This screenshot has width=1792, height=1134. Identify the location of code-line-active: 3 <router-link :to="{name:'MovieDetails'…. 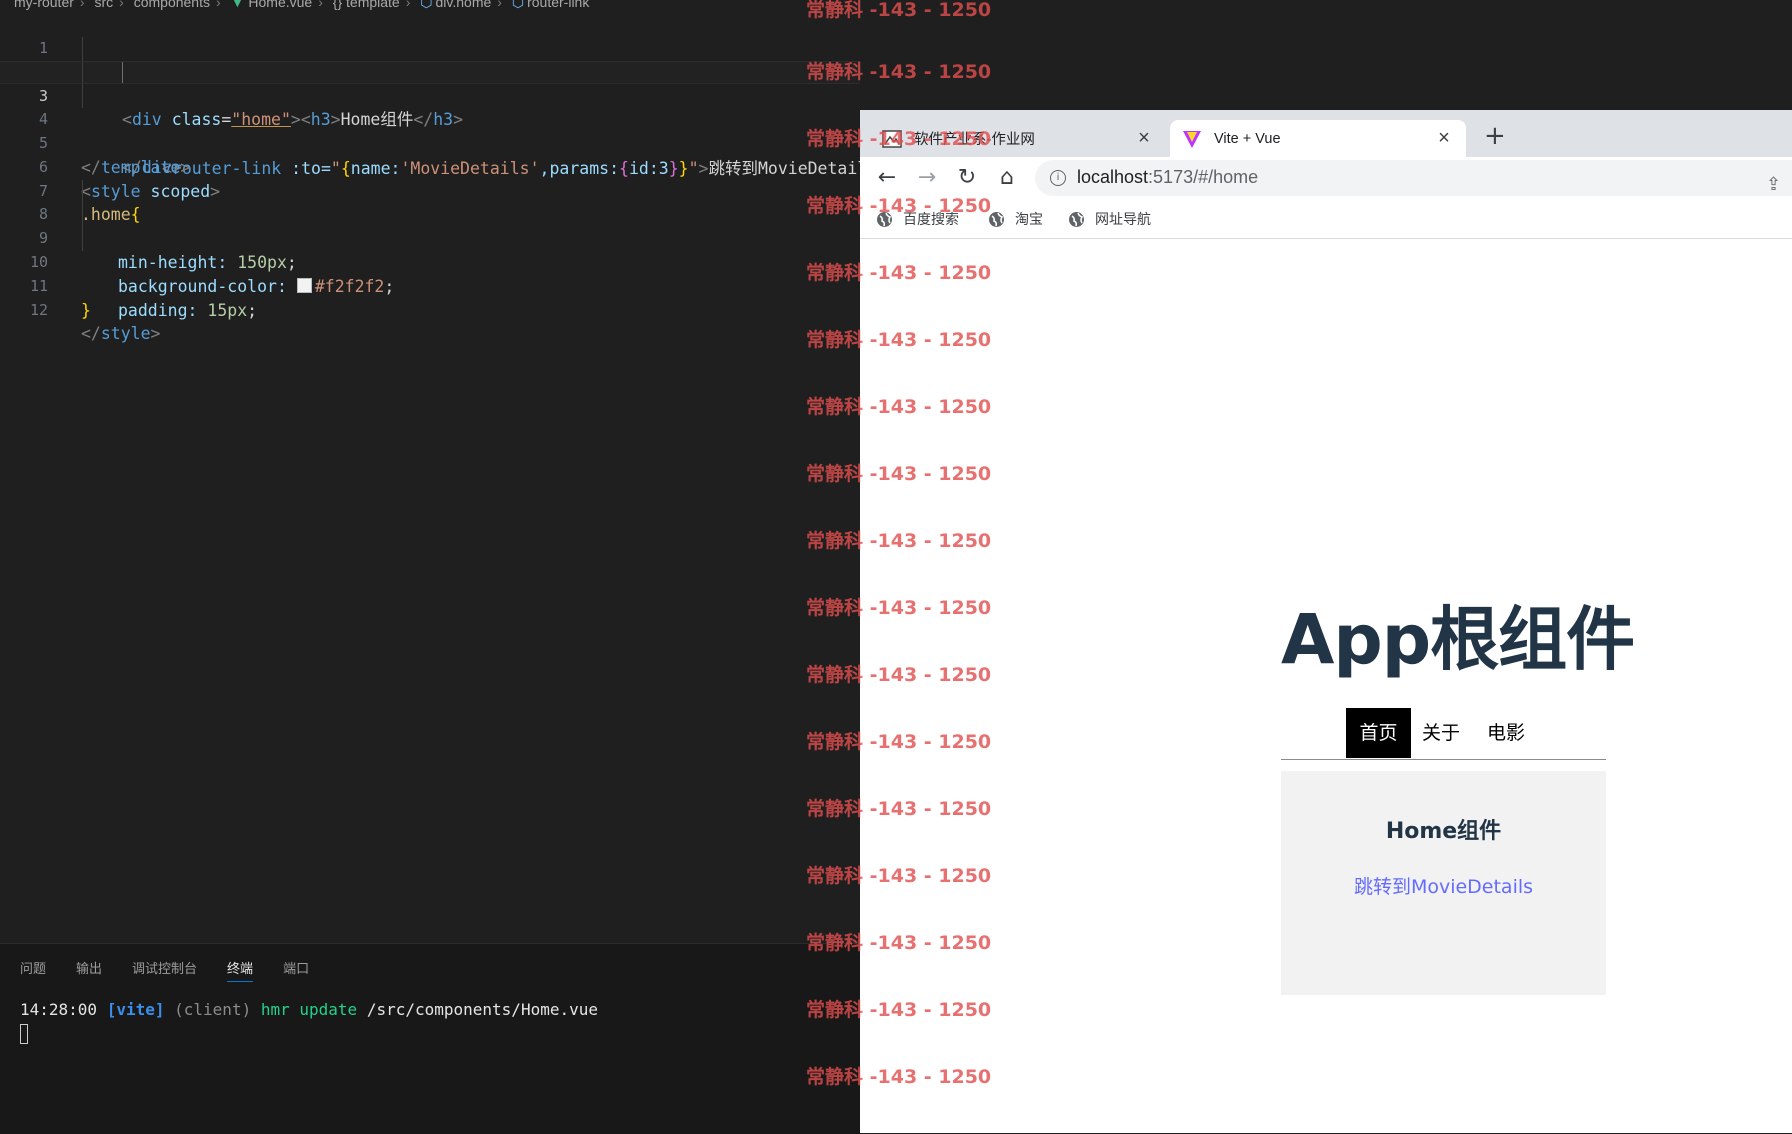
(430, 119).